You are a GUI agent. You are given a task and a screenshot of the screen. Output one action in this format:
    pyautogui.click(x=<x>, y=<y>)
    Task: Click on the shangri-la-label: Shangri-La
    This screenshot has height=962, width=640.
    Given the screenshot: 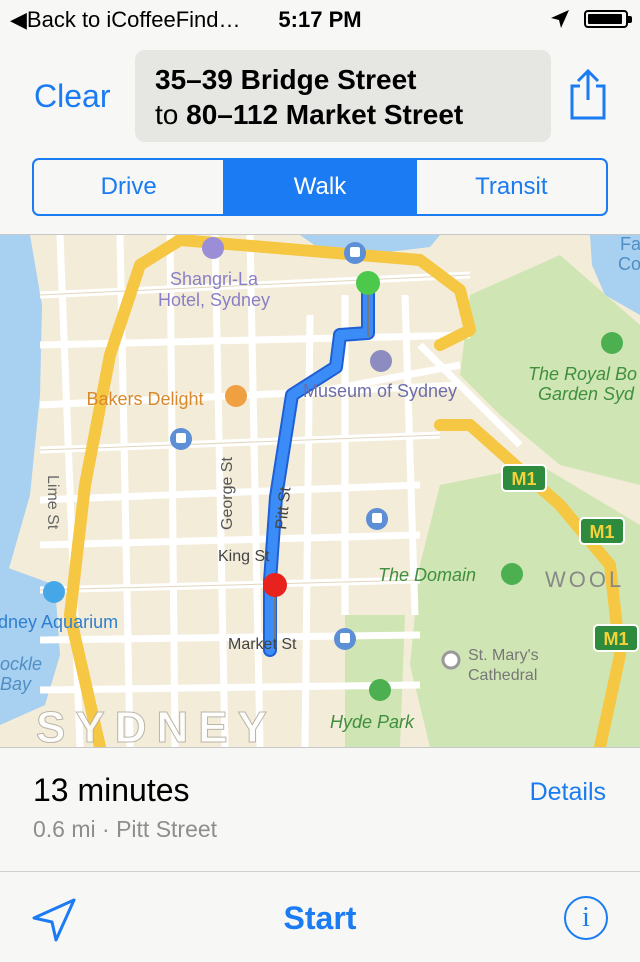 What is the action you would take?
    pyautogui.click(x=214, y=279)
    